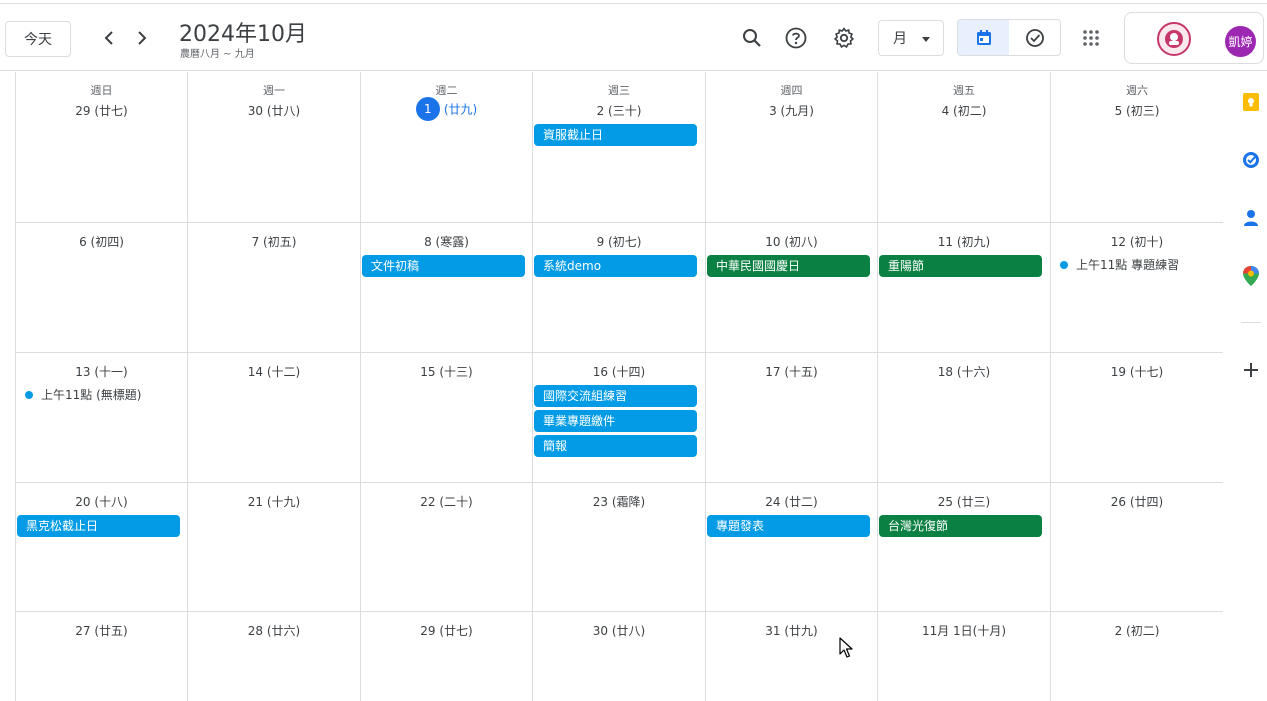 This screenshot has width=1267, height=701. Describe the element at coordinates (964, 241) in the screenshot. I see `date-label: 11 (初九)` at that location.